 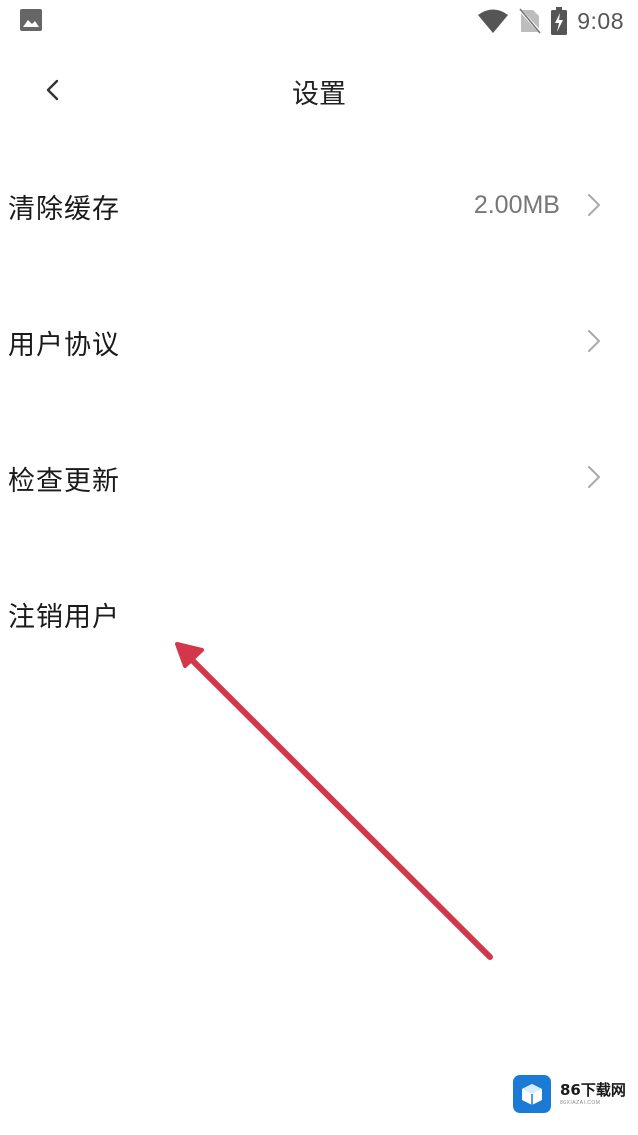 What do you see at coordinates (64, 481) in the screenshot?
I see `settings-item-label: 检查更新` at bounding box center [64, 481].